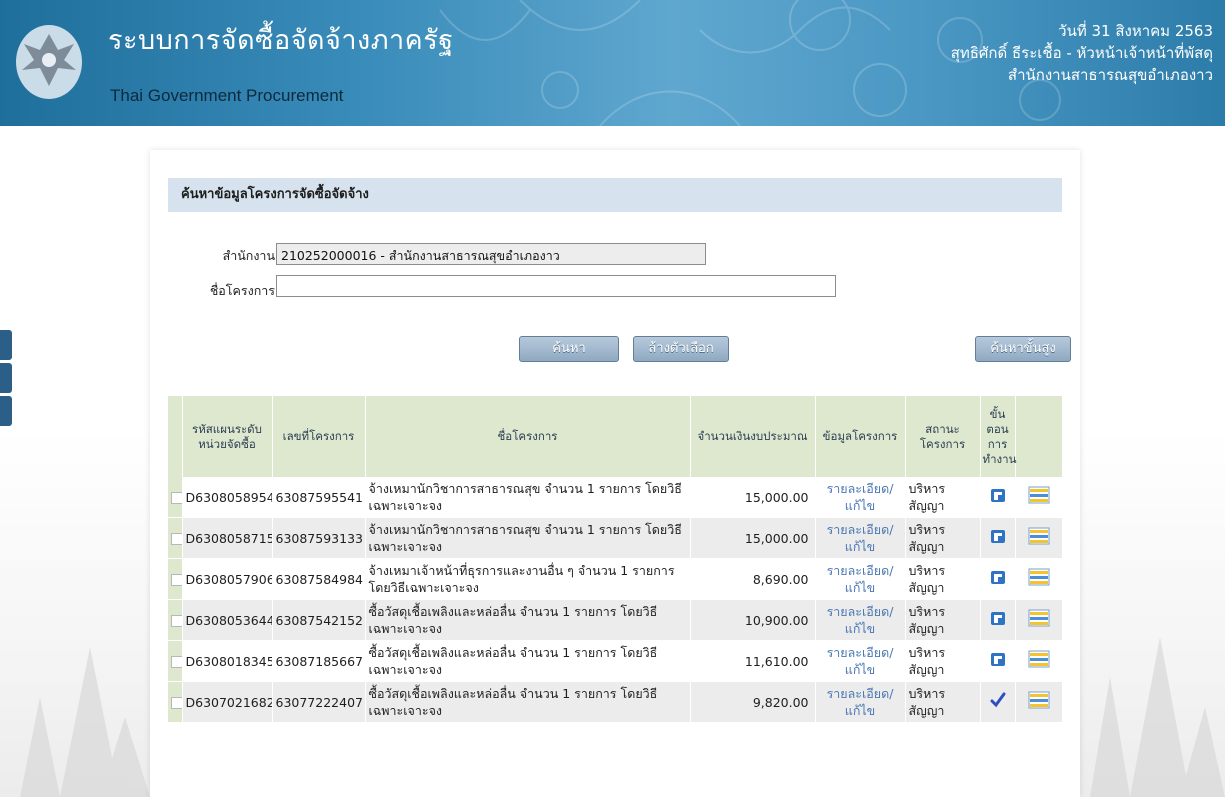 Image resolution: width=1225 pixels, height=797 pixels. What do you see at coordinates (556, 286) in the screenshot?
I see `project-name-input` at bounding box center [556, 286].